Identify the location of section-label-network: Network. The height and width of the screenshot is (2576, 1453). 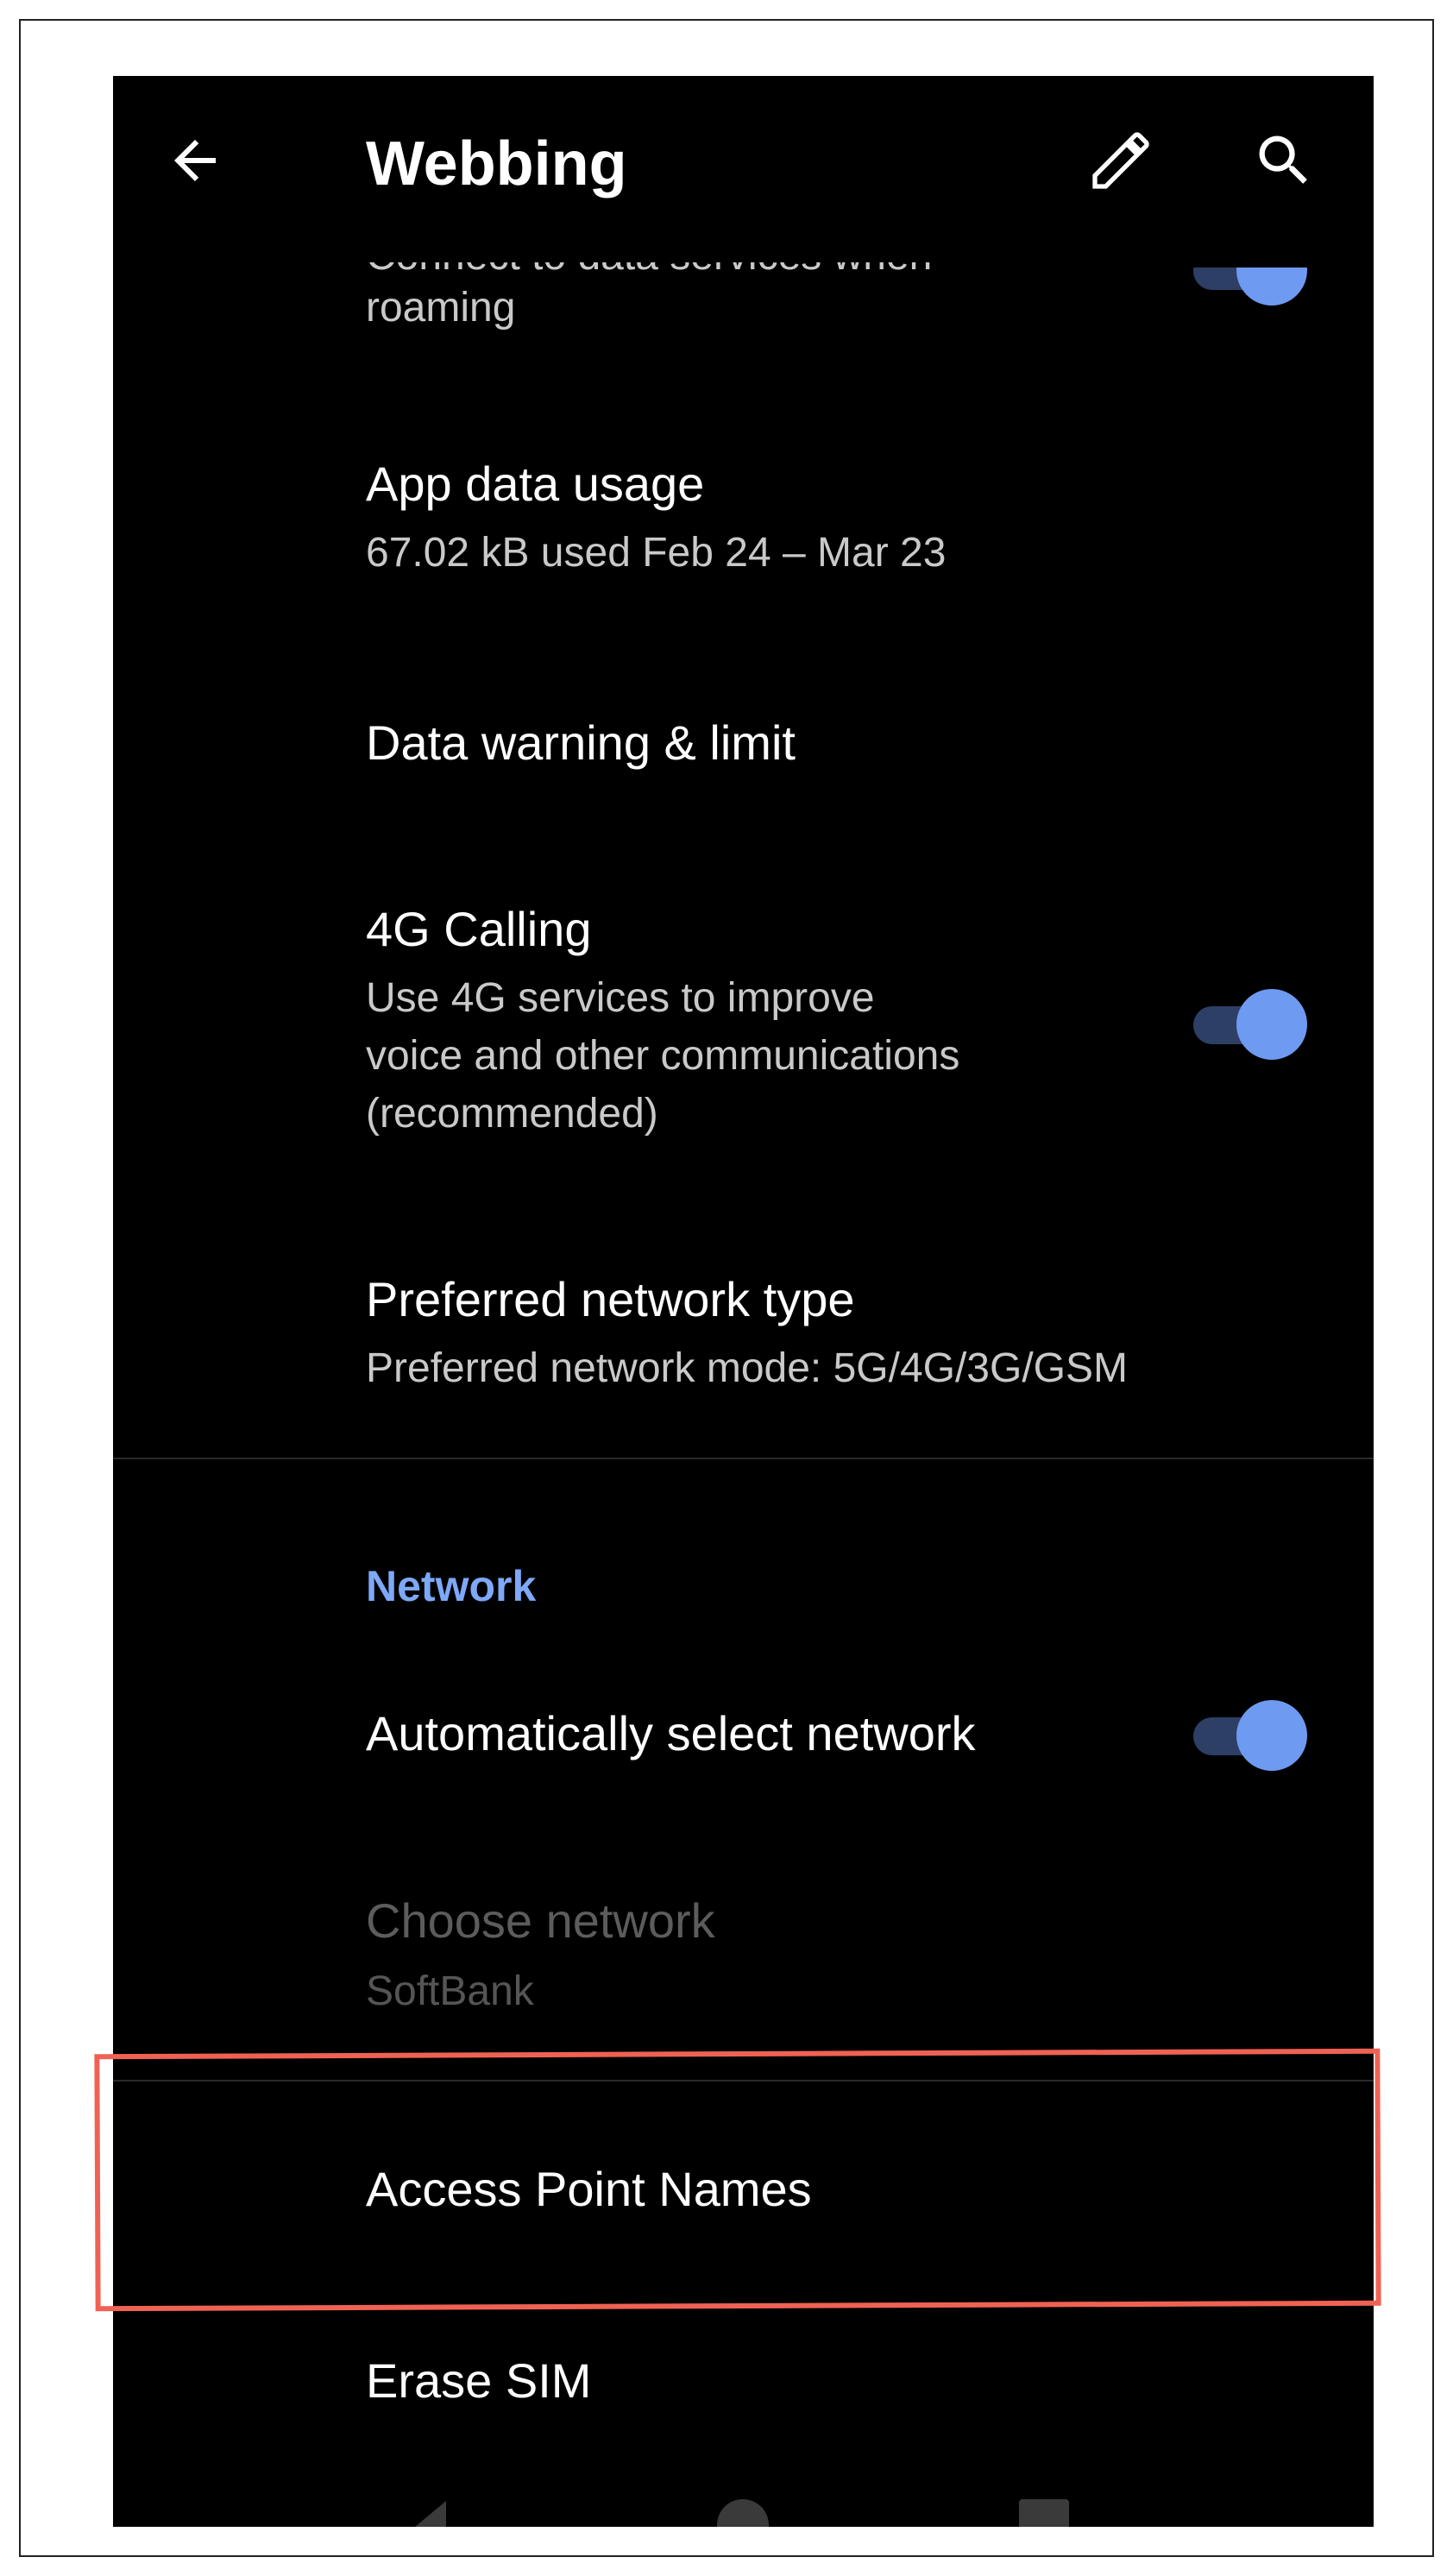
(452, 1586).